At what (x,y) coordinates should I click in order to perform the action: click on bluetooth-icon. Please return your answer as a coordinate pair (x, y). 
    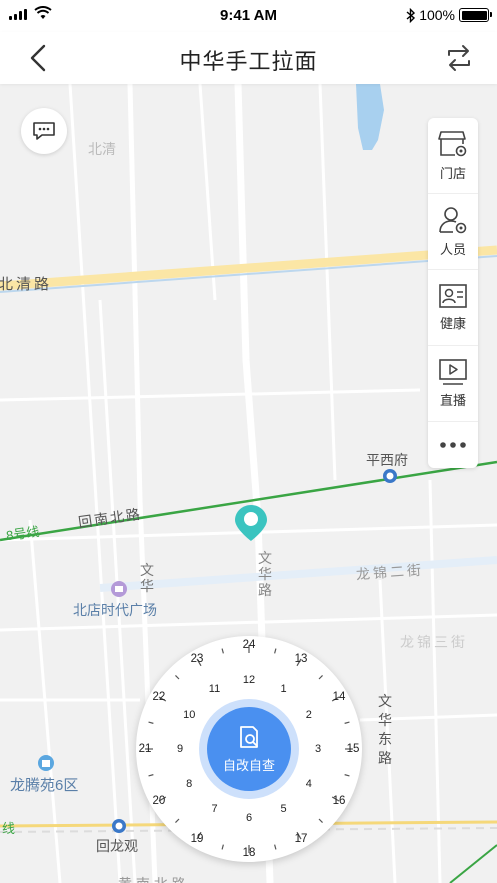
    Looking at the image, I should click on (411, 15).